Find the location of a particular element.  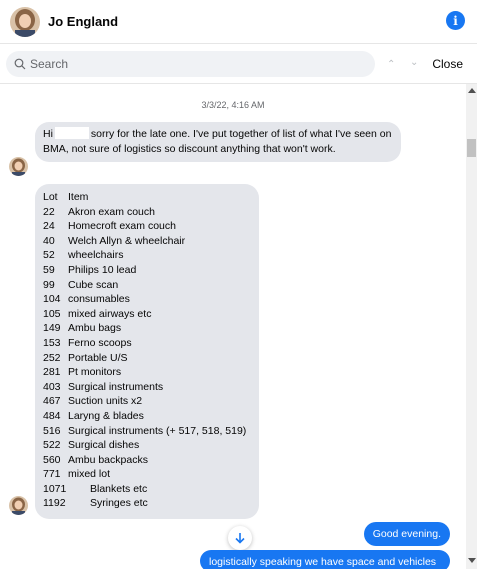

message-timestamp: 3/3/22, 4:16 AM is located at coordinates (233, 105).